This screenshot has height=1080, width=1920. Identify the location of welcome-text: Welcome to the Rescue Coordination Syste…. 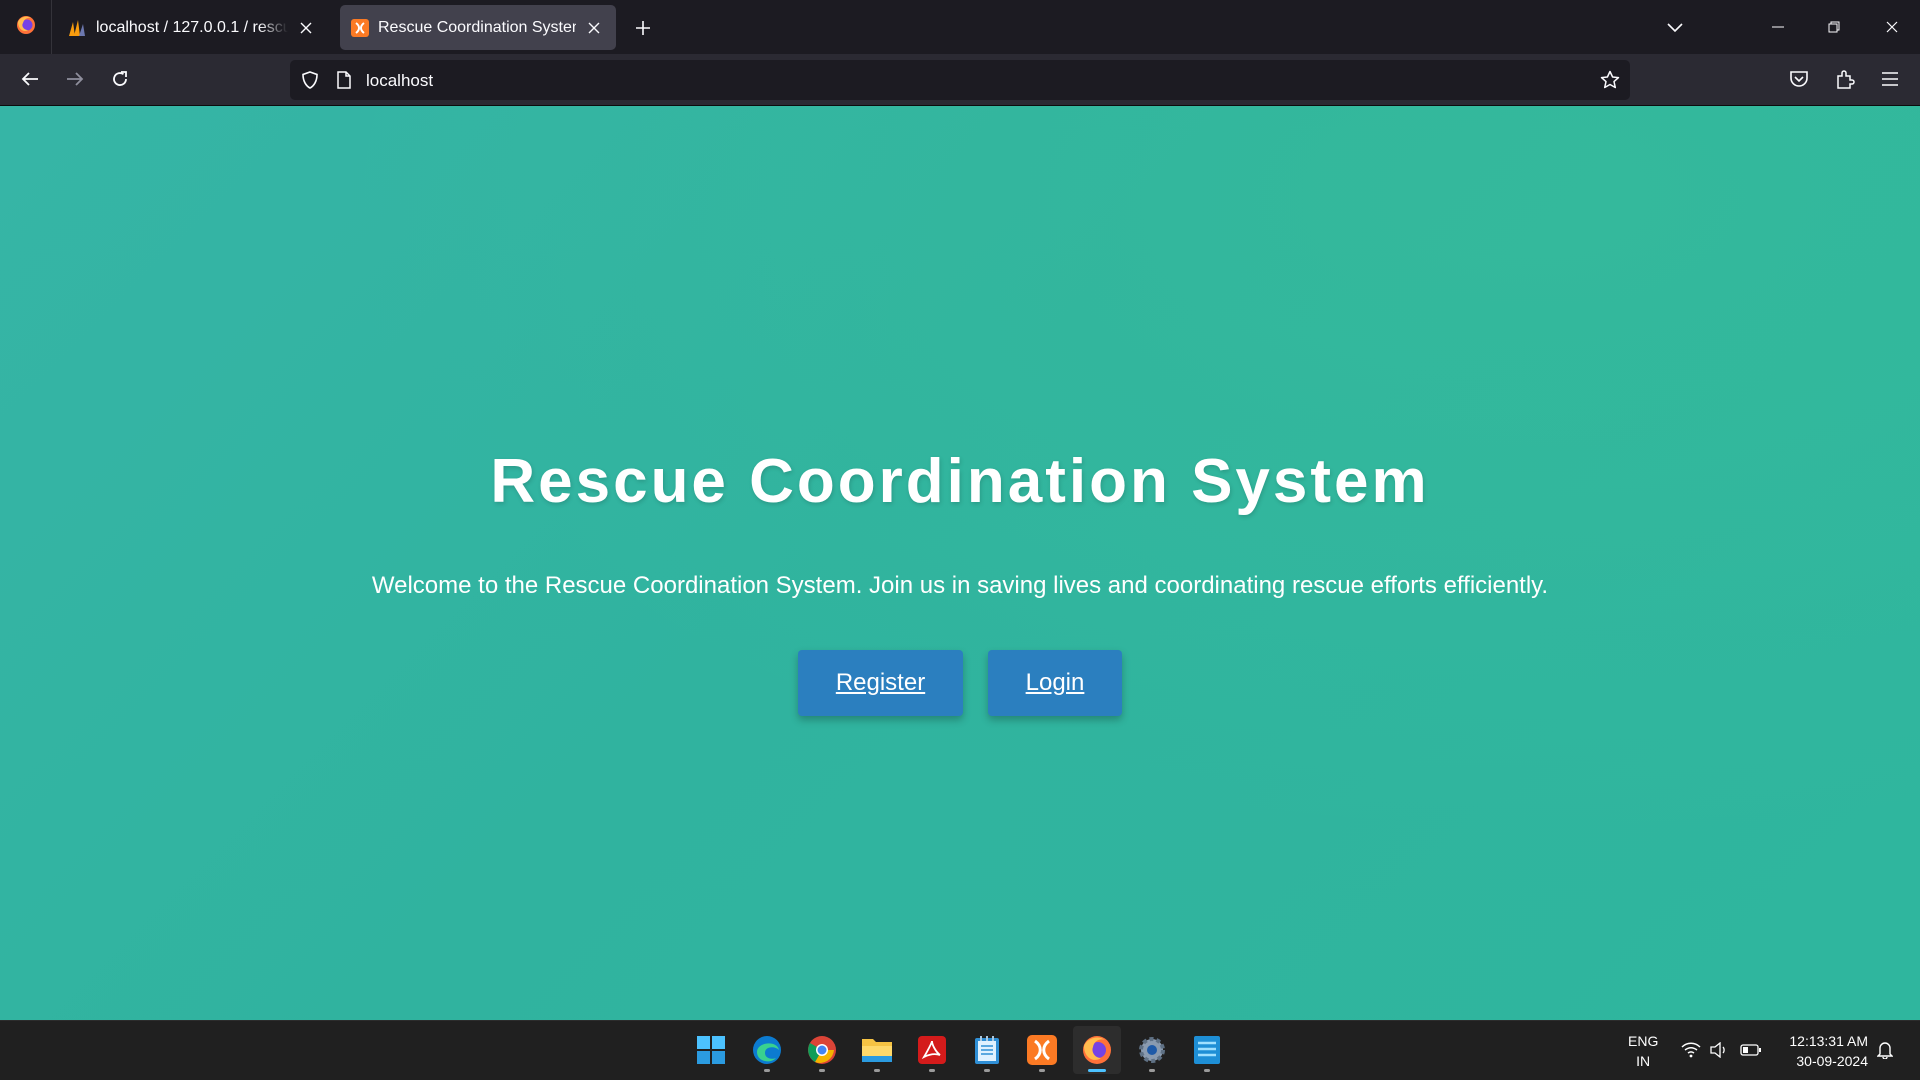
(960, 585).